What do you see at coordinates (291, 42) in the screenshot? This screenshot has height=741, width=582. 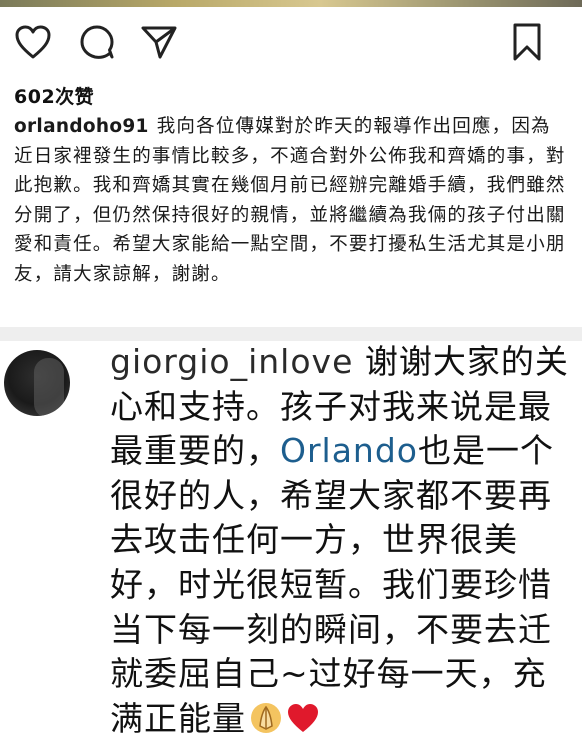 I see `post-action-bar` at bounding box center [291, 42].